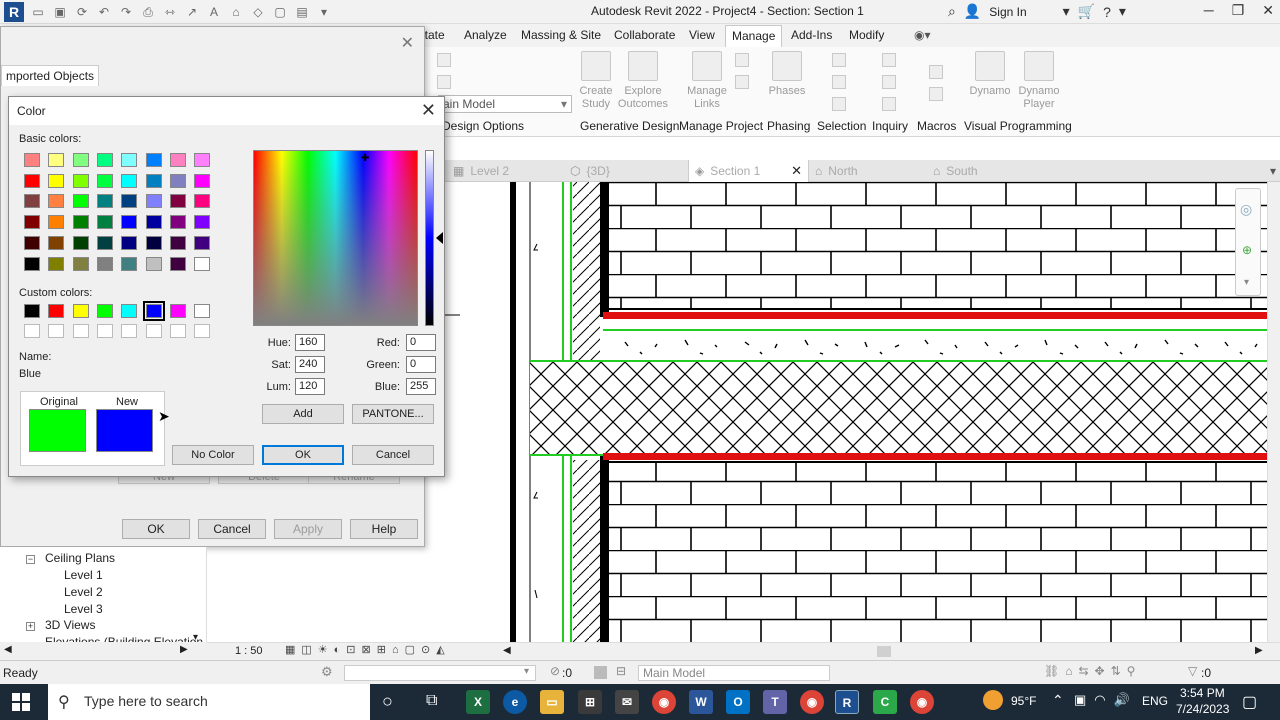  I want to click on panel-generative-design: Generative Design, so click(629, 126).